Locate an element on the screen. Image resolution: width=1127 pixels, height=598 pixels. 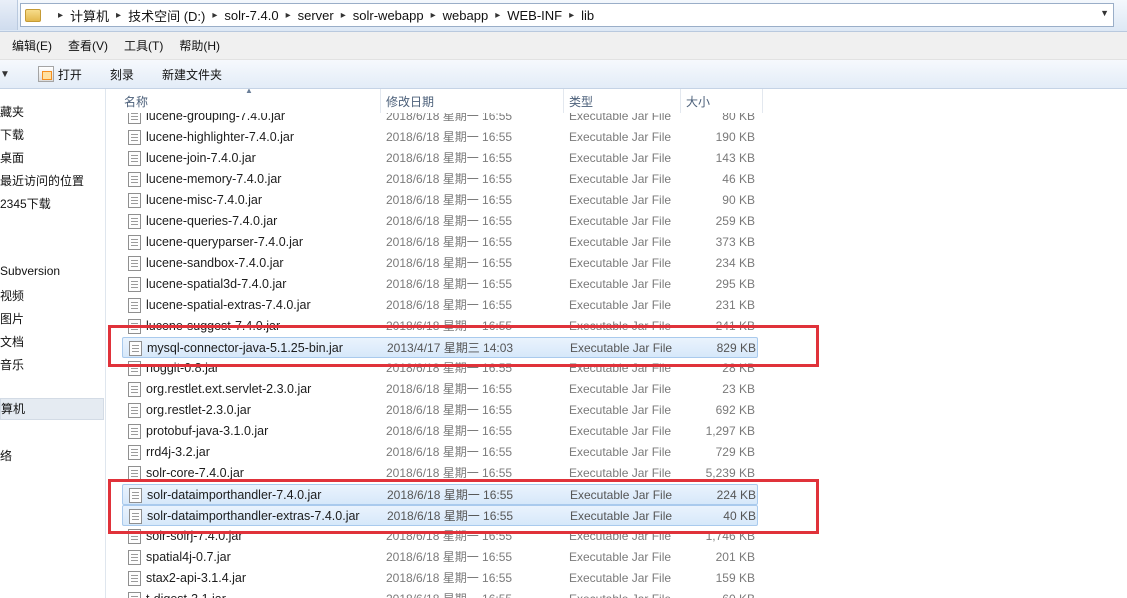
open-button: 打开 is located at coordinates (59, 74).